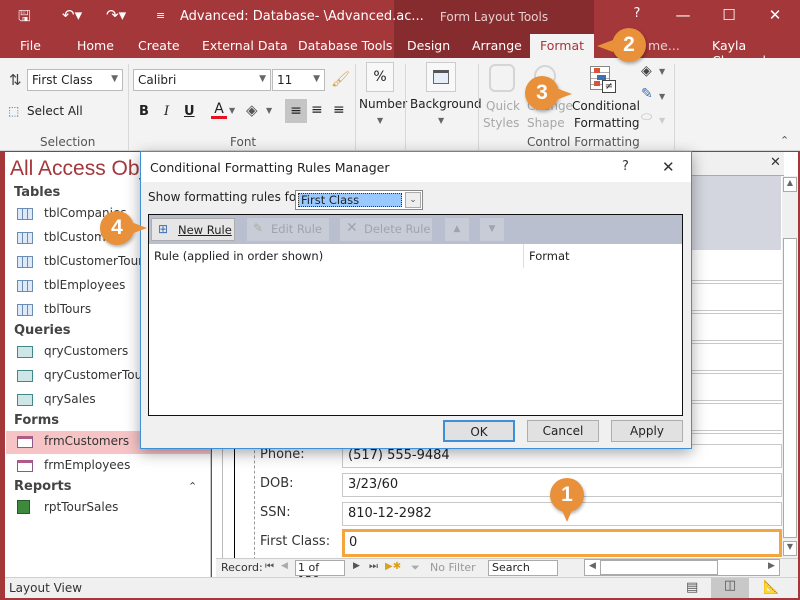 The image size is (800, 600). Describe the element at coordinates (96, 261) in the screenshot. I see `nav-item-tblcustomertours: tblCustomerTours` at that location.